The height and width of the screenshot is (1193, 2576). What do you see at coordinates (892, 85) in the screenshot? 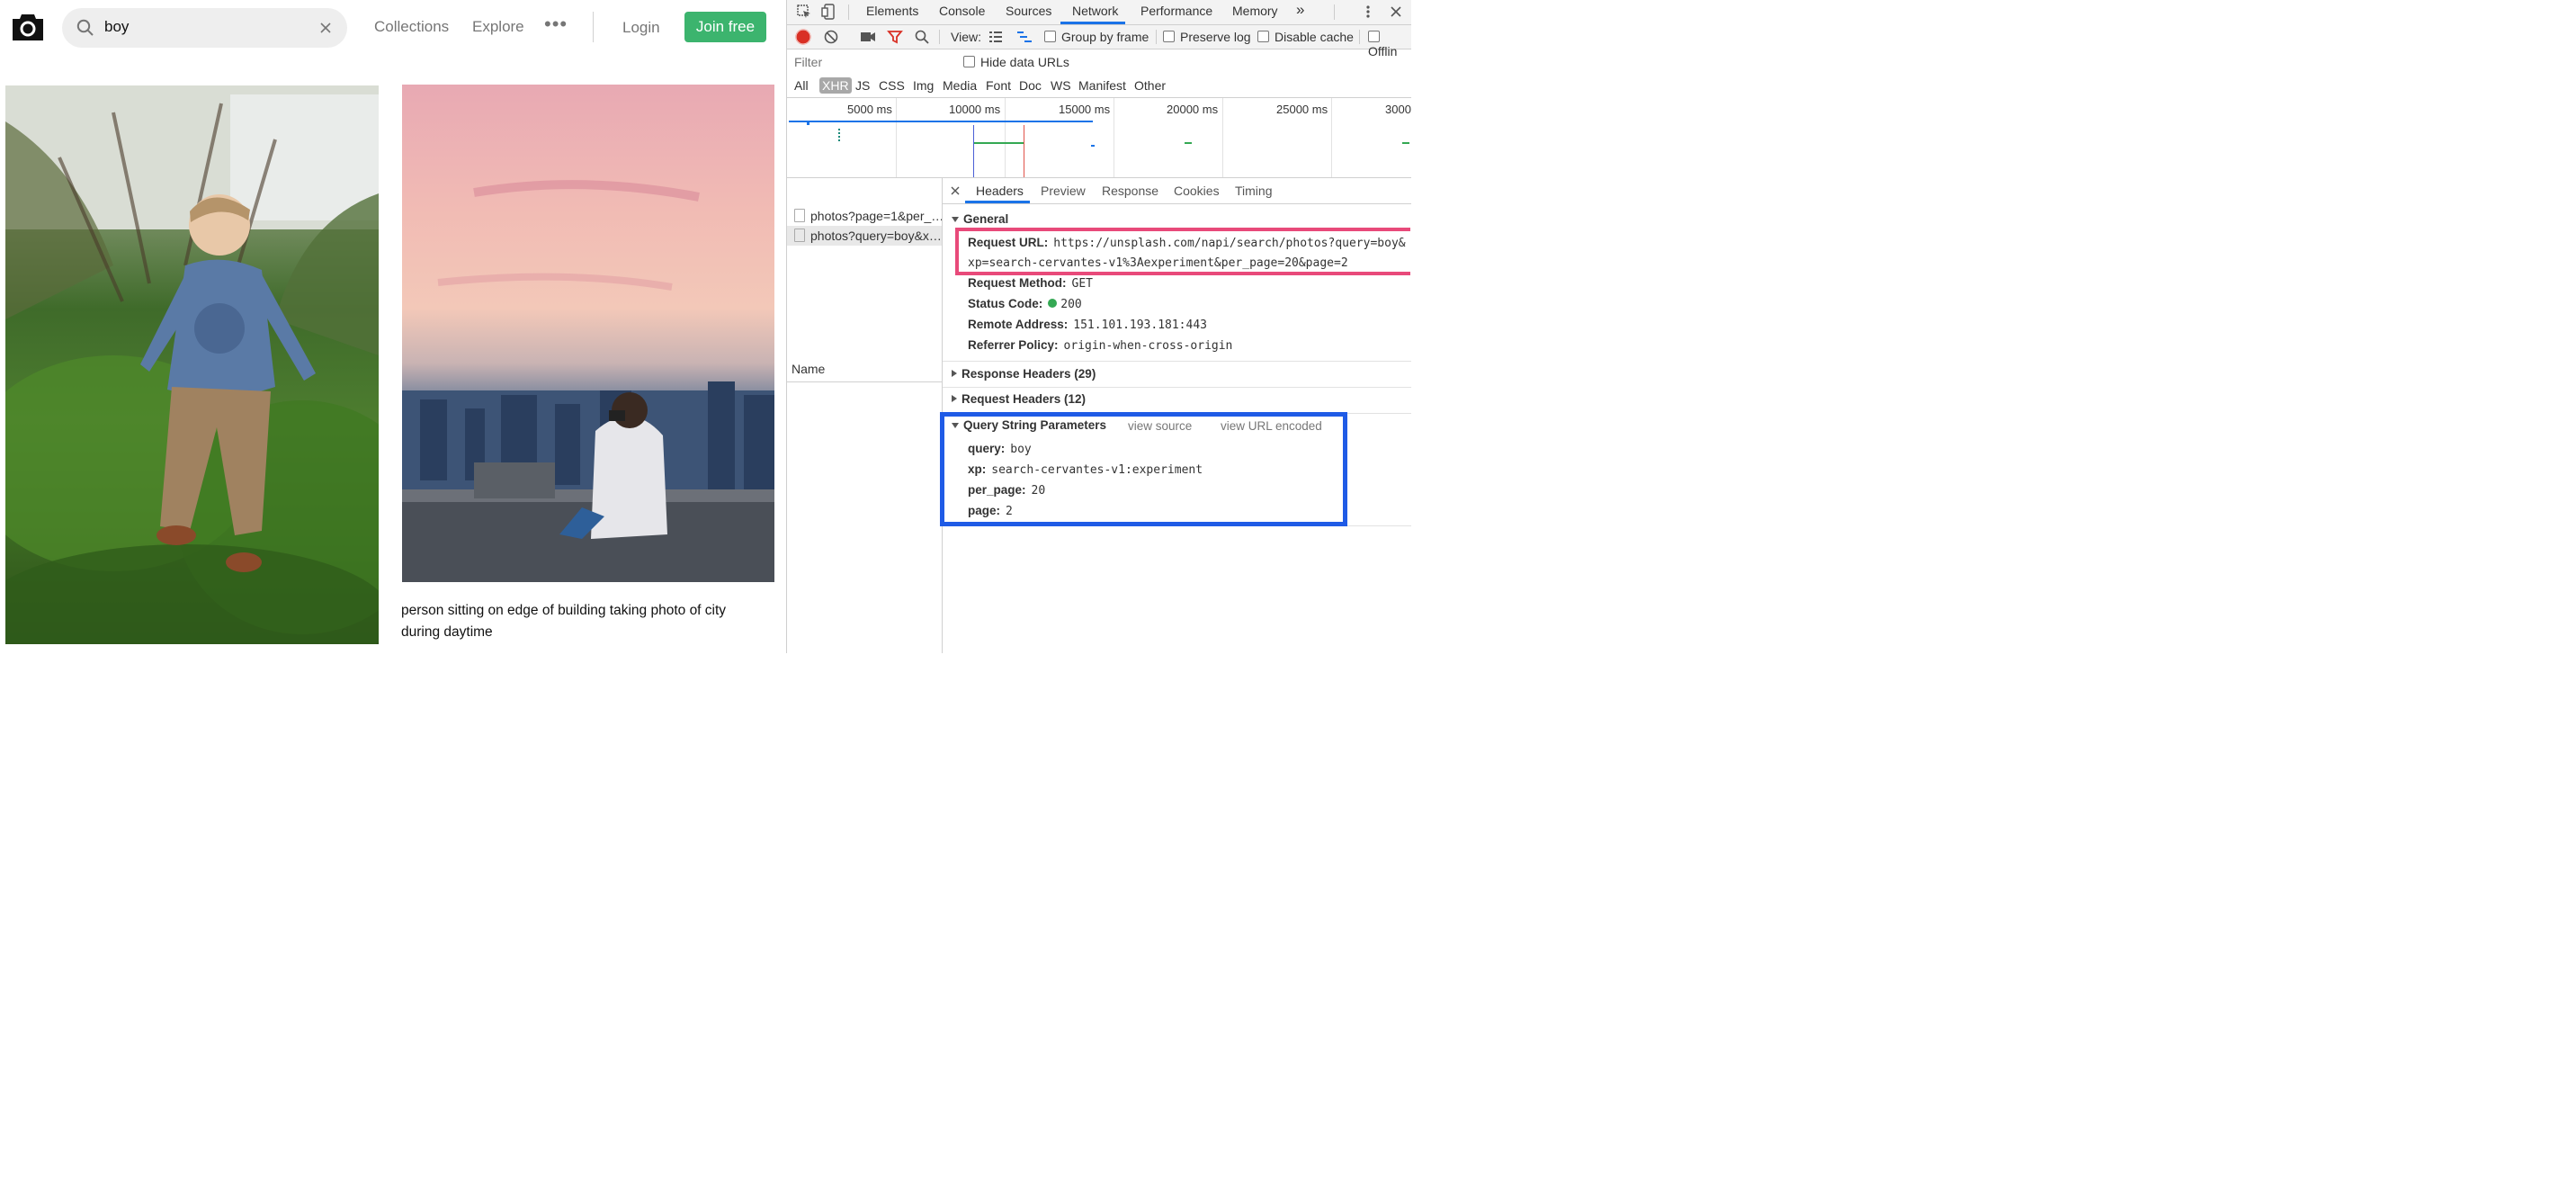
I see `type-css: CSS` at bounding box center [892, 85].